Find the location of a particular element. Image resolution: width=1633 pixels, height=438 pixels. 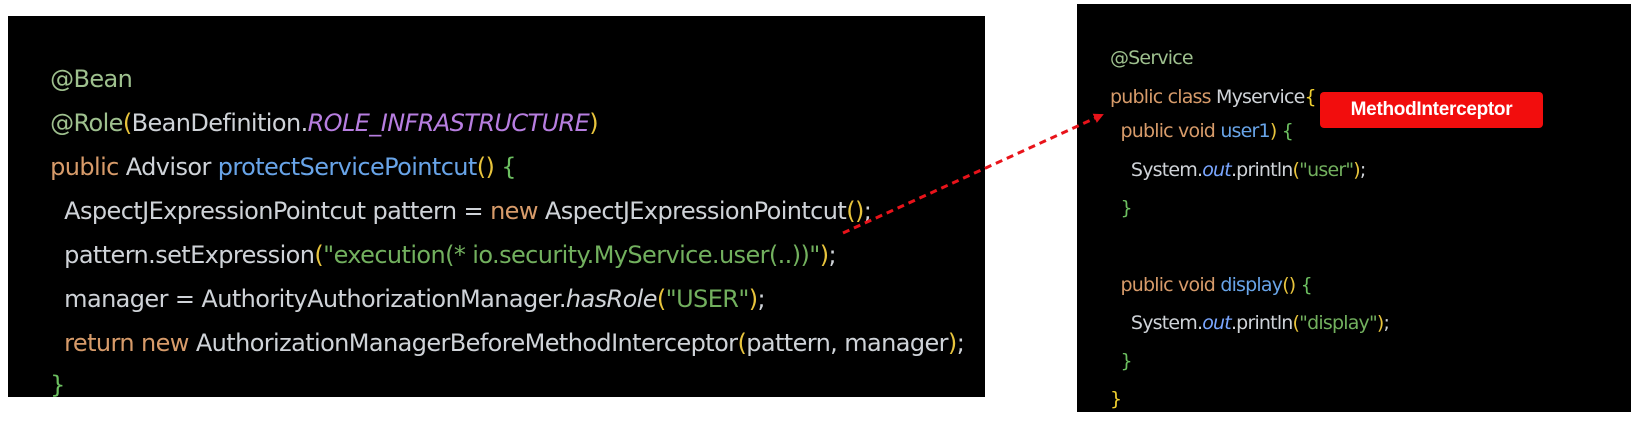

connector-arrow is located at coordinates (973, 174).